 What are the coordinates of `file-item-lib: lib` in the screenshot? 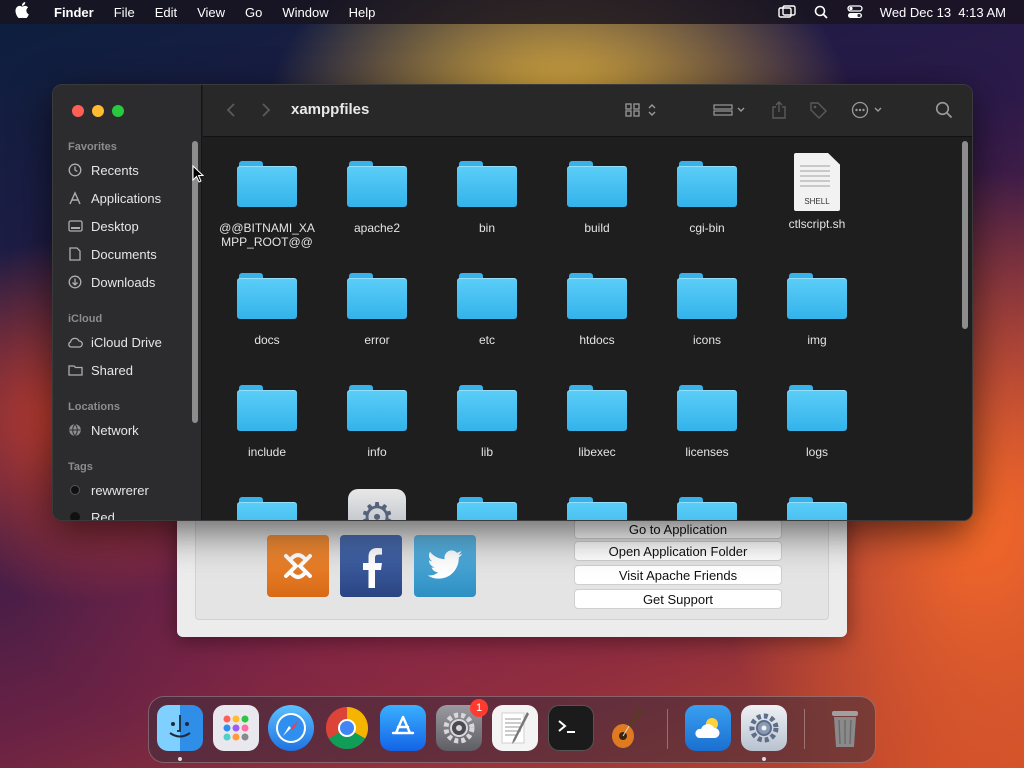 It's located at (487, 420).